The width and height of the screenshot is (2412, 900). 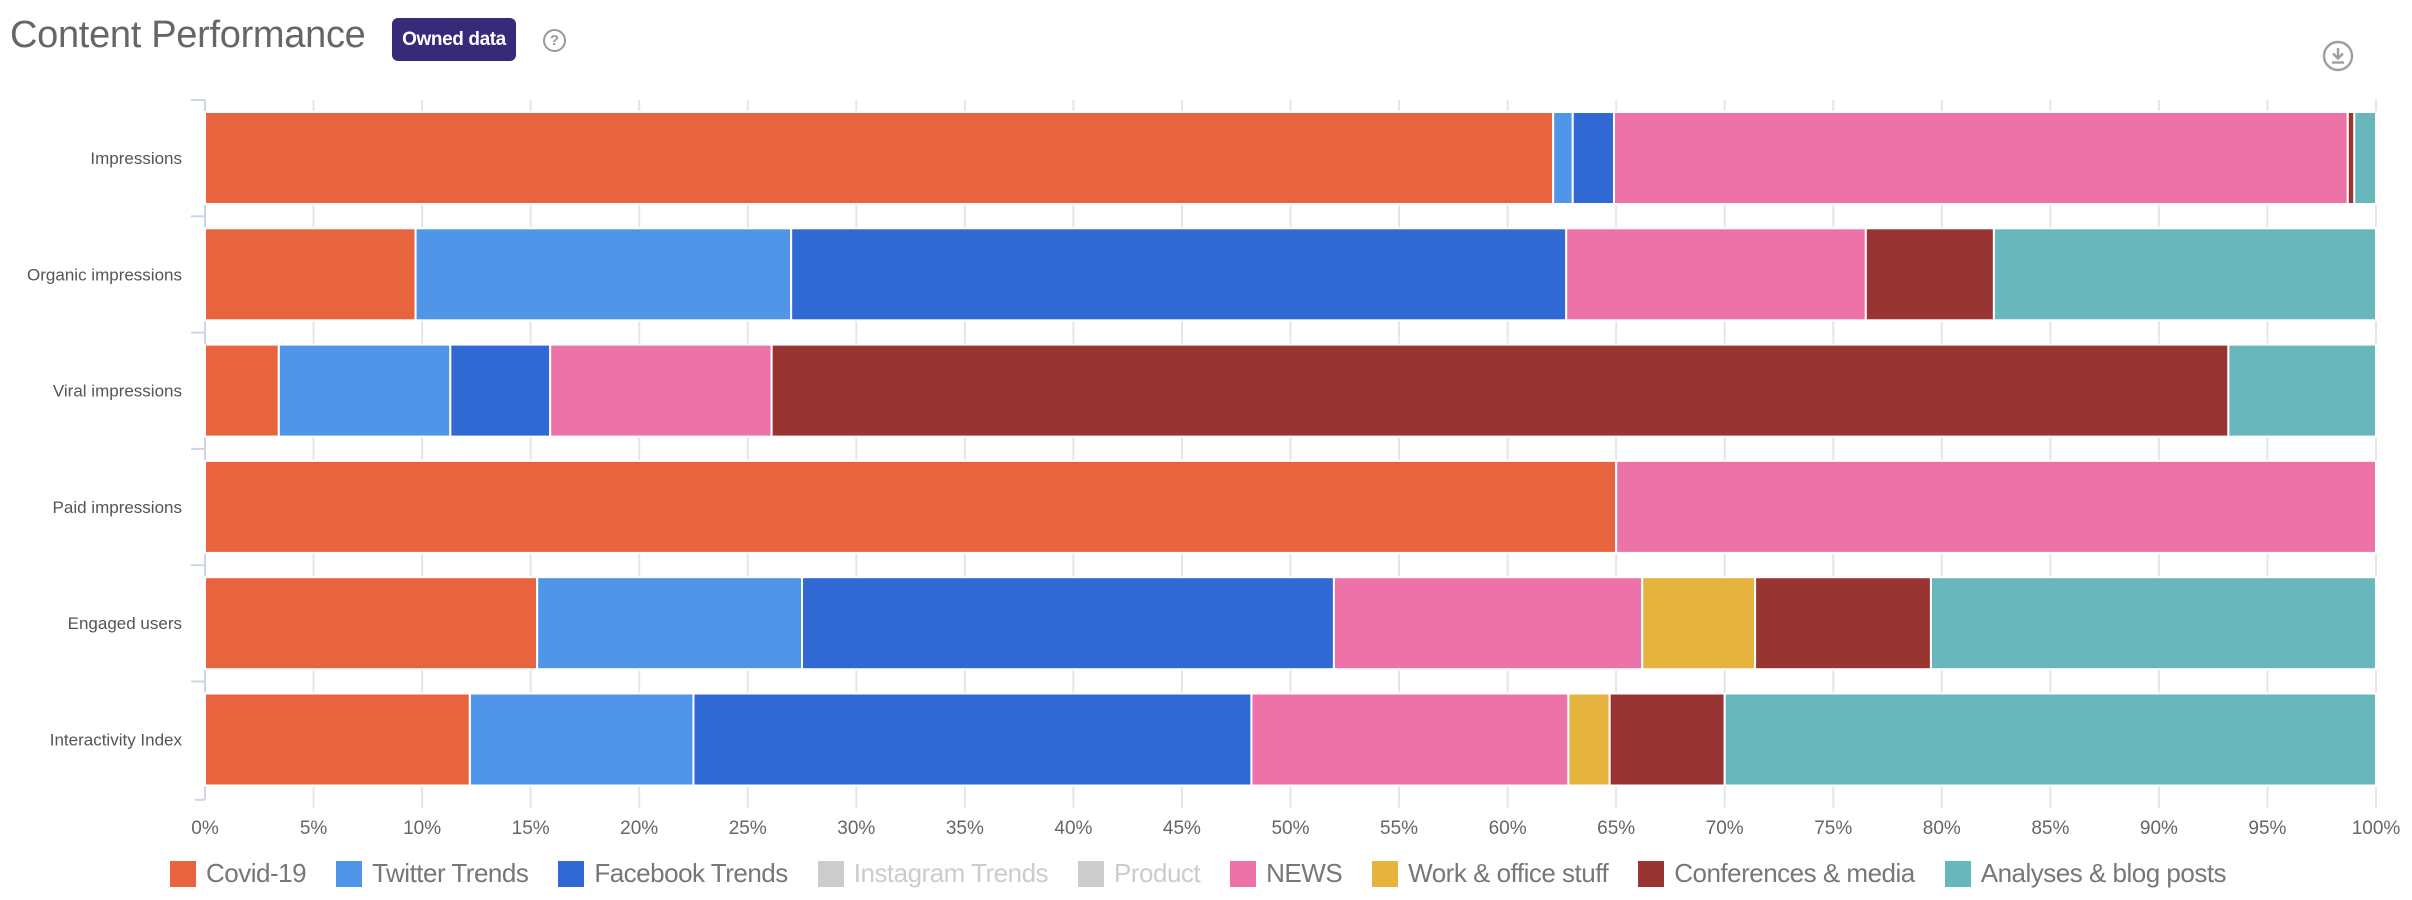 I want to click on legend-item-work-office-stuff: Work & office stuff, so click(x=1490, y=873).